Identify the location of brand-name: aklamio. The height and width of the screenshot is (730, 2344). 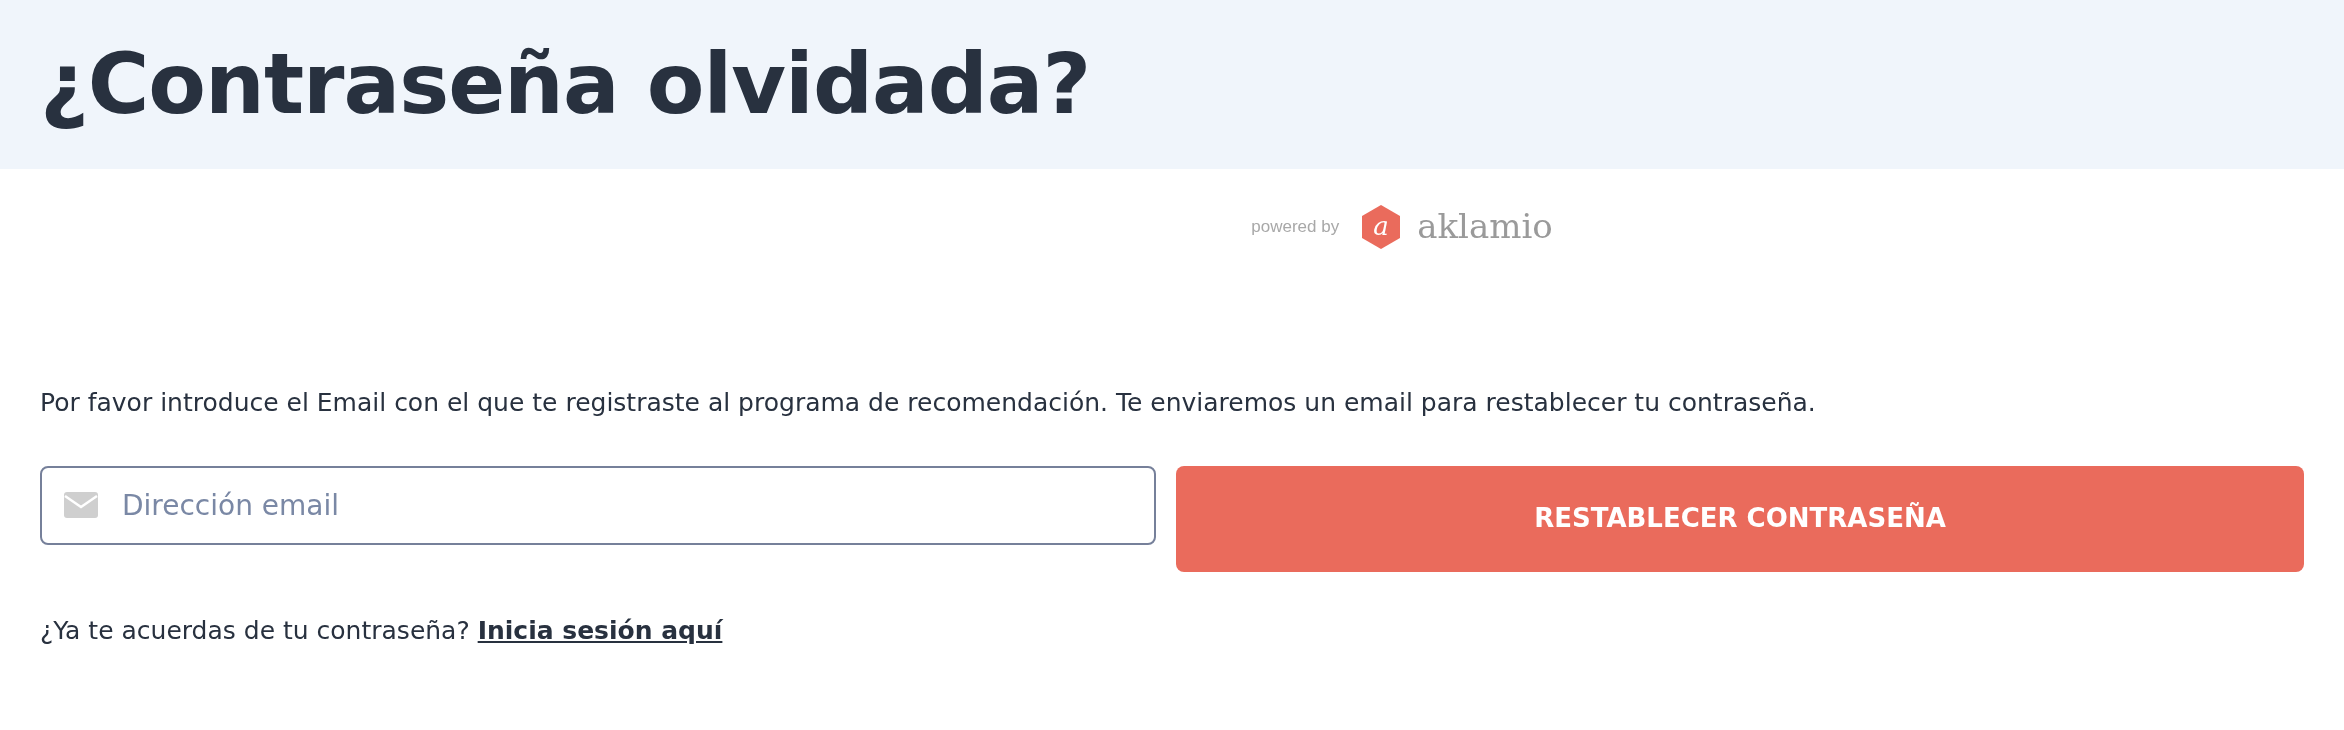
(1485, 226).